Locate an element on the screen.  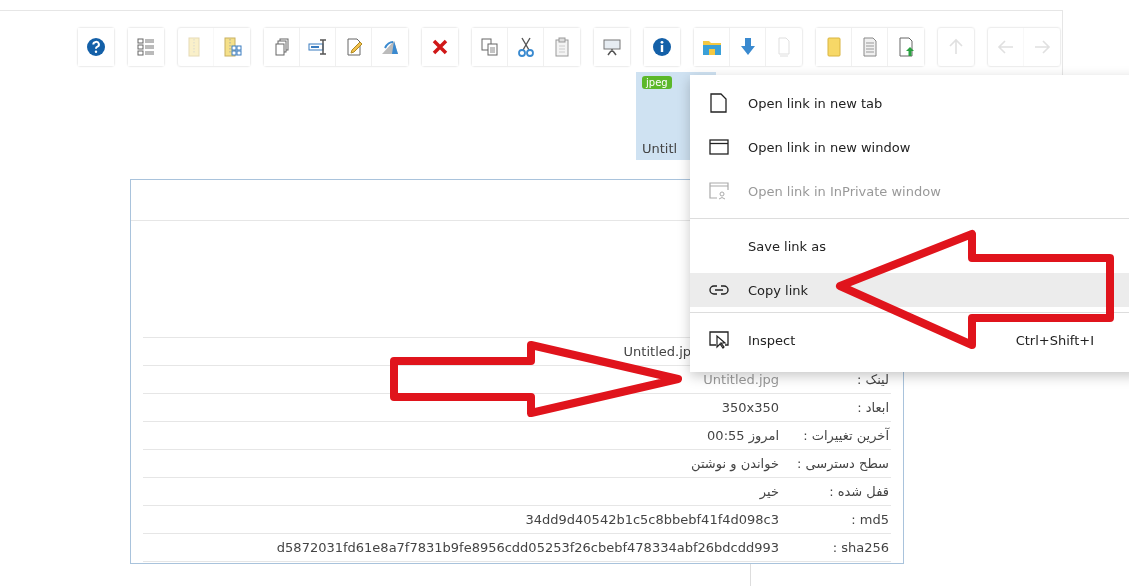
copy-icon is located at coordinates (489, 47).